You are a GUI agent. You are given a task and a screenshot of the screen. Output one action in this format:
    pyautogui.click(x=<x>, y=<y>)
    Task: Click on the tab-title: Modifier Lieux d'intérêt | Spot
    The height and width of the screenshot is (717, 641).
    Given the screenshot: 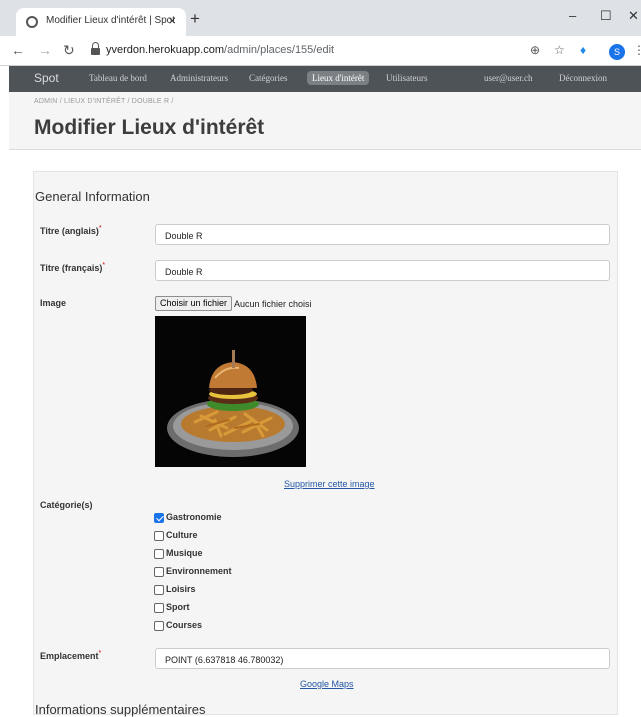 What is the action you would take?
    pyautogui.click(x=111, y=20)
    